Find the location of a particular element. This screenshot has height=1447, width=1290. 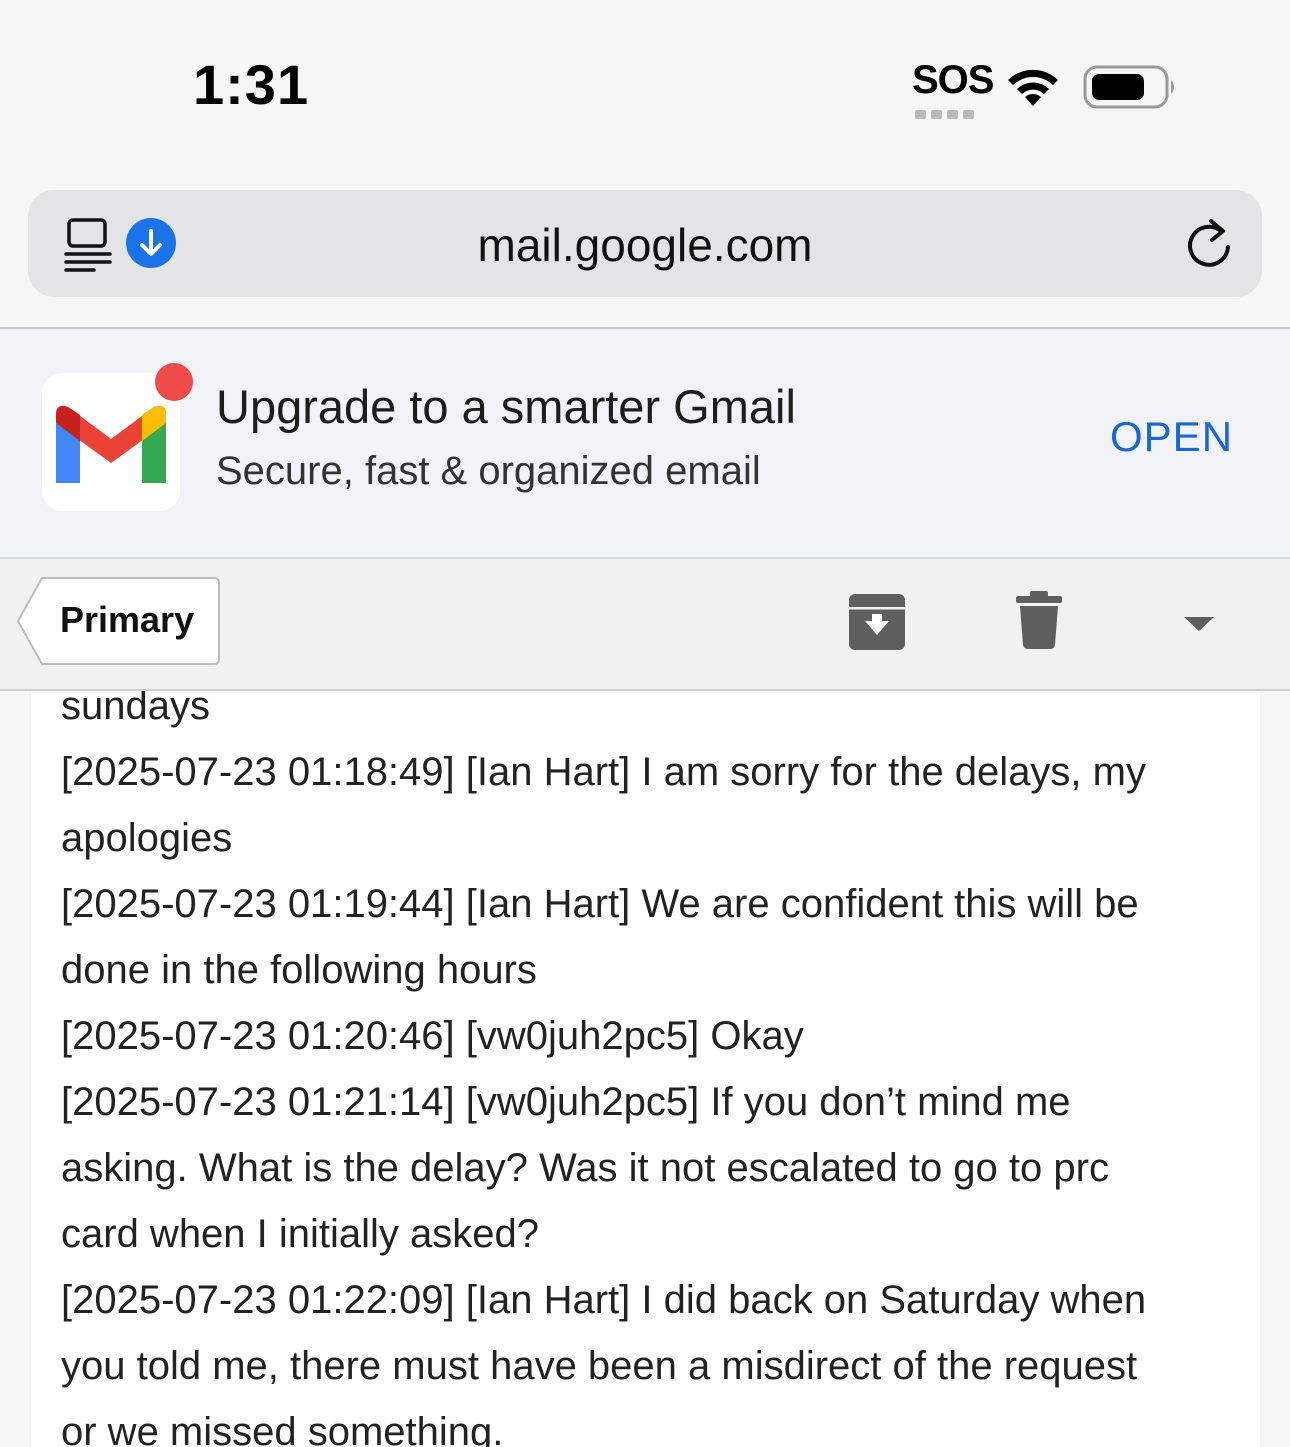

notification-badge is located at coordinates (174, 382).